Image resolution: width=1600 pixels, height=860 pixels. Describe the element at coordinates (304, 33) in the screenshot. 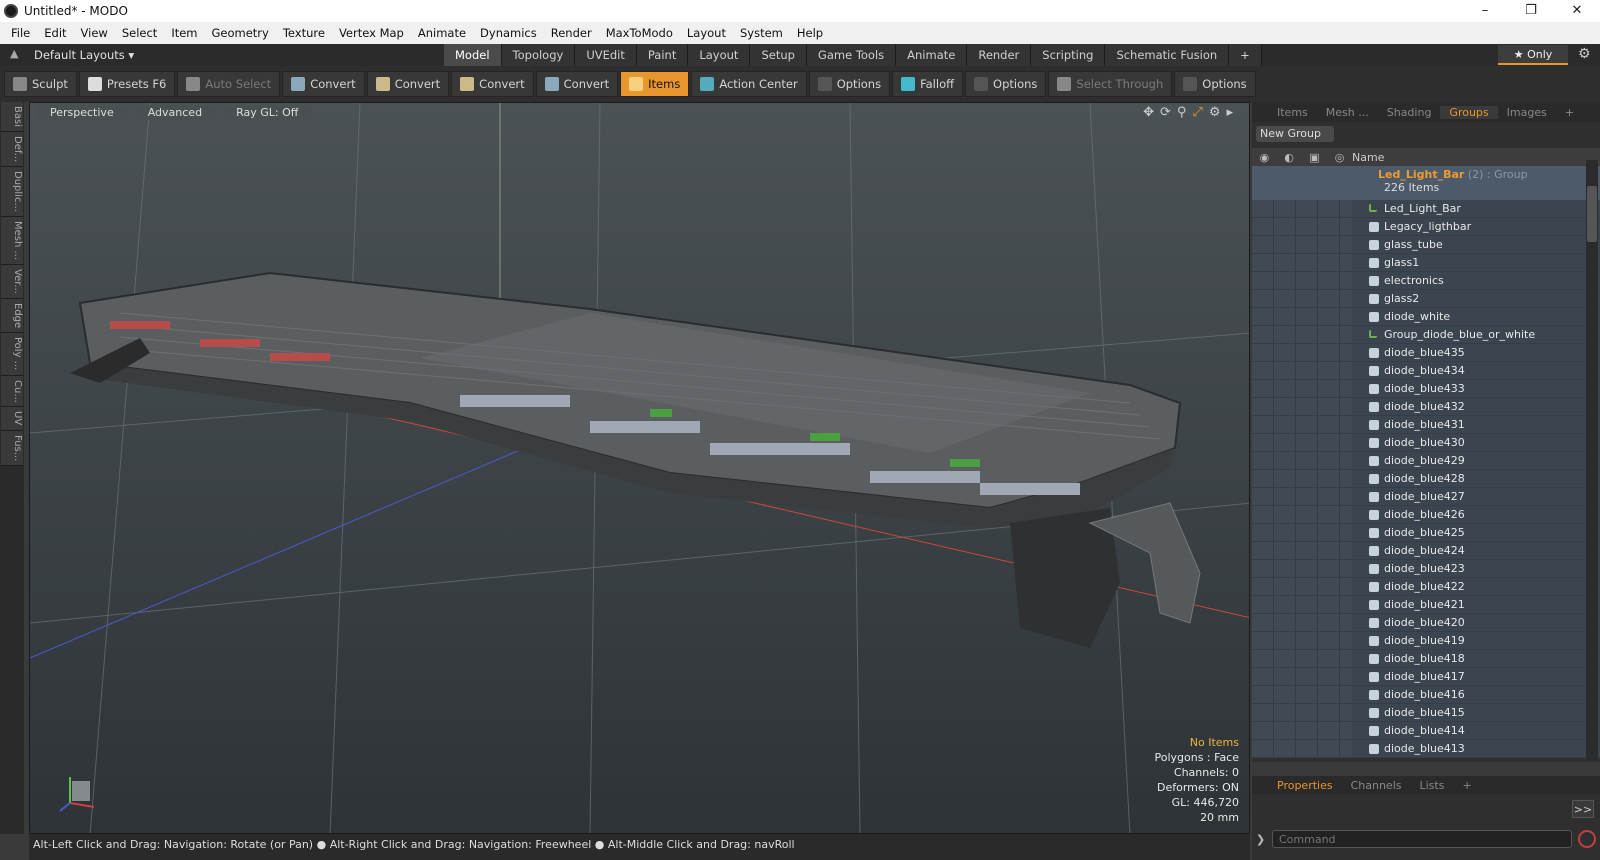

I see `menu-item-texture: Texture` at that location.